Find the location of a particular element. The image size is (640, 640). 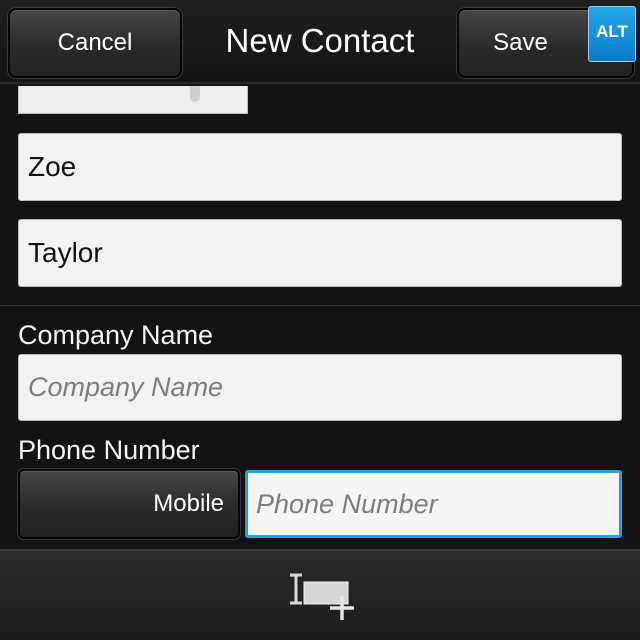

bottom-action-bar is located at coordinates (320, 594).